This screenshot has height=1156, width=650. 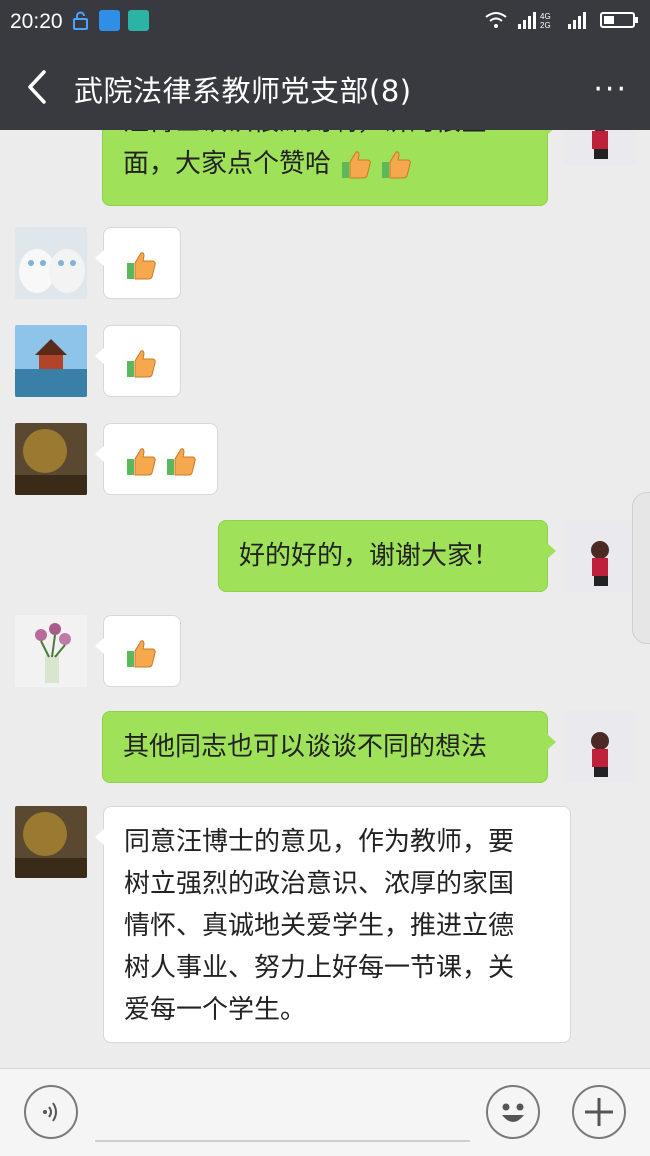 What do you see at coordinates (80, 20) in the screenshot?
I see `lock-notification-icon` at bounding box center [80, 20].